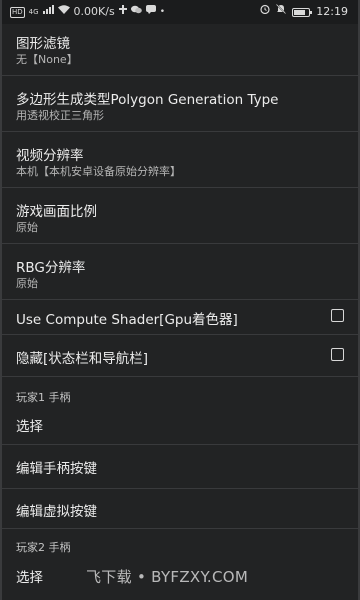  Describe the element at coordinates (56, 212) in the screenshot. I see `setting-title: 游戏画面比例` at that location.